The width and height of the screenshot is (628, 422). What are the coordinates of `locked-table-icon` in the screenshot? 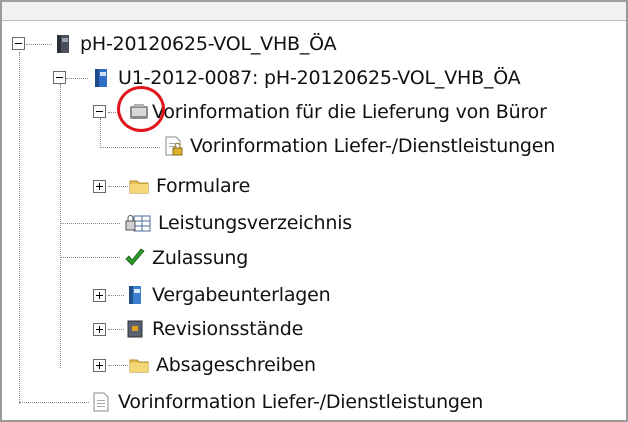 It's located at (138, 223).